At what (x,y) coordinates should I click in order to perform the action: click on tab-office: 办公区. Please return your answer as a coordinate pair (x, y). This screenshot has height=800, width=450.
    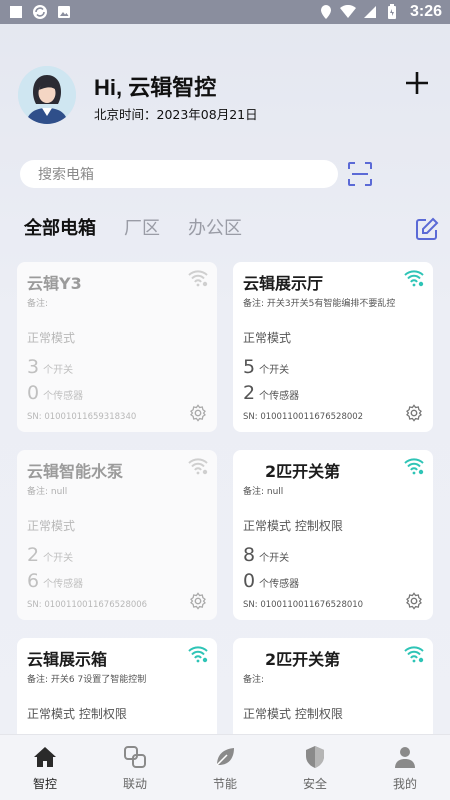
    Looking at the image, I should click on (215, 227).